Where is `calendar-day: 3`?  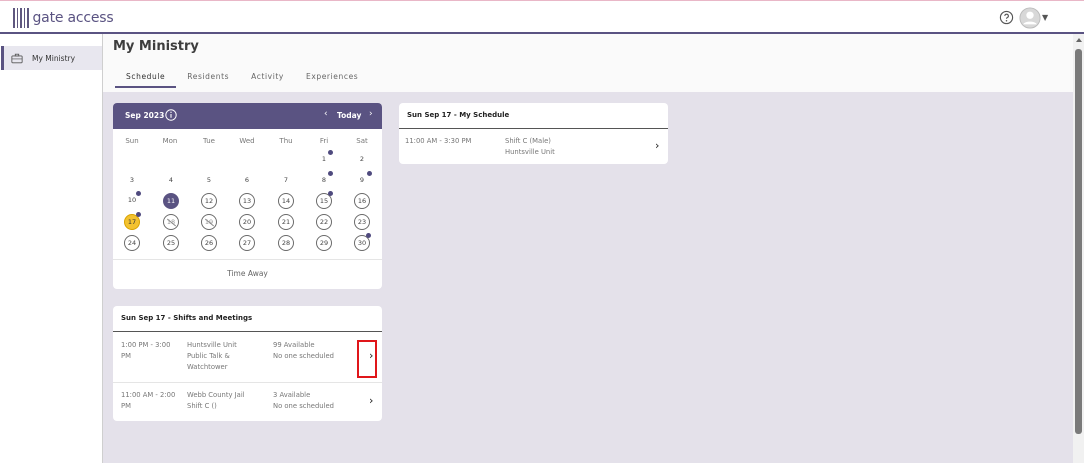 calendar-day: 3 is located at coordinates (132, 181).